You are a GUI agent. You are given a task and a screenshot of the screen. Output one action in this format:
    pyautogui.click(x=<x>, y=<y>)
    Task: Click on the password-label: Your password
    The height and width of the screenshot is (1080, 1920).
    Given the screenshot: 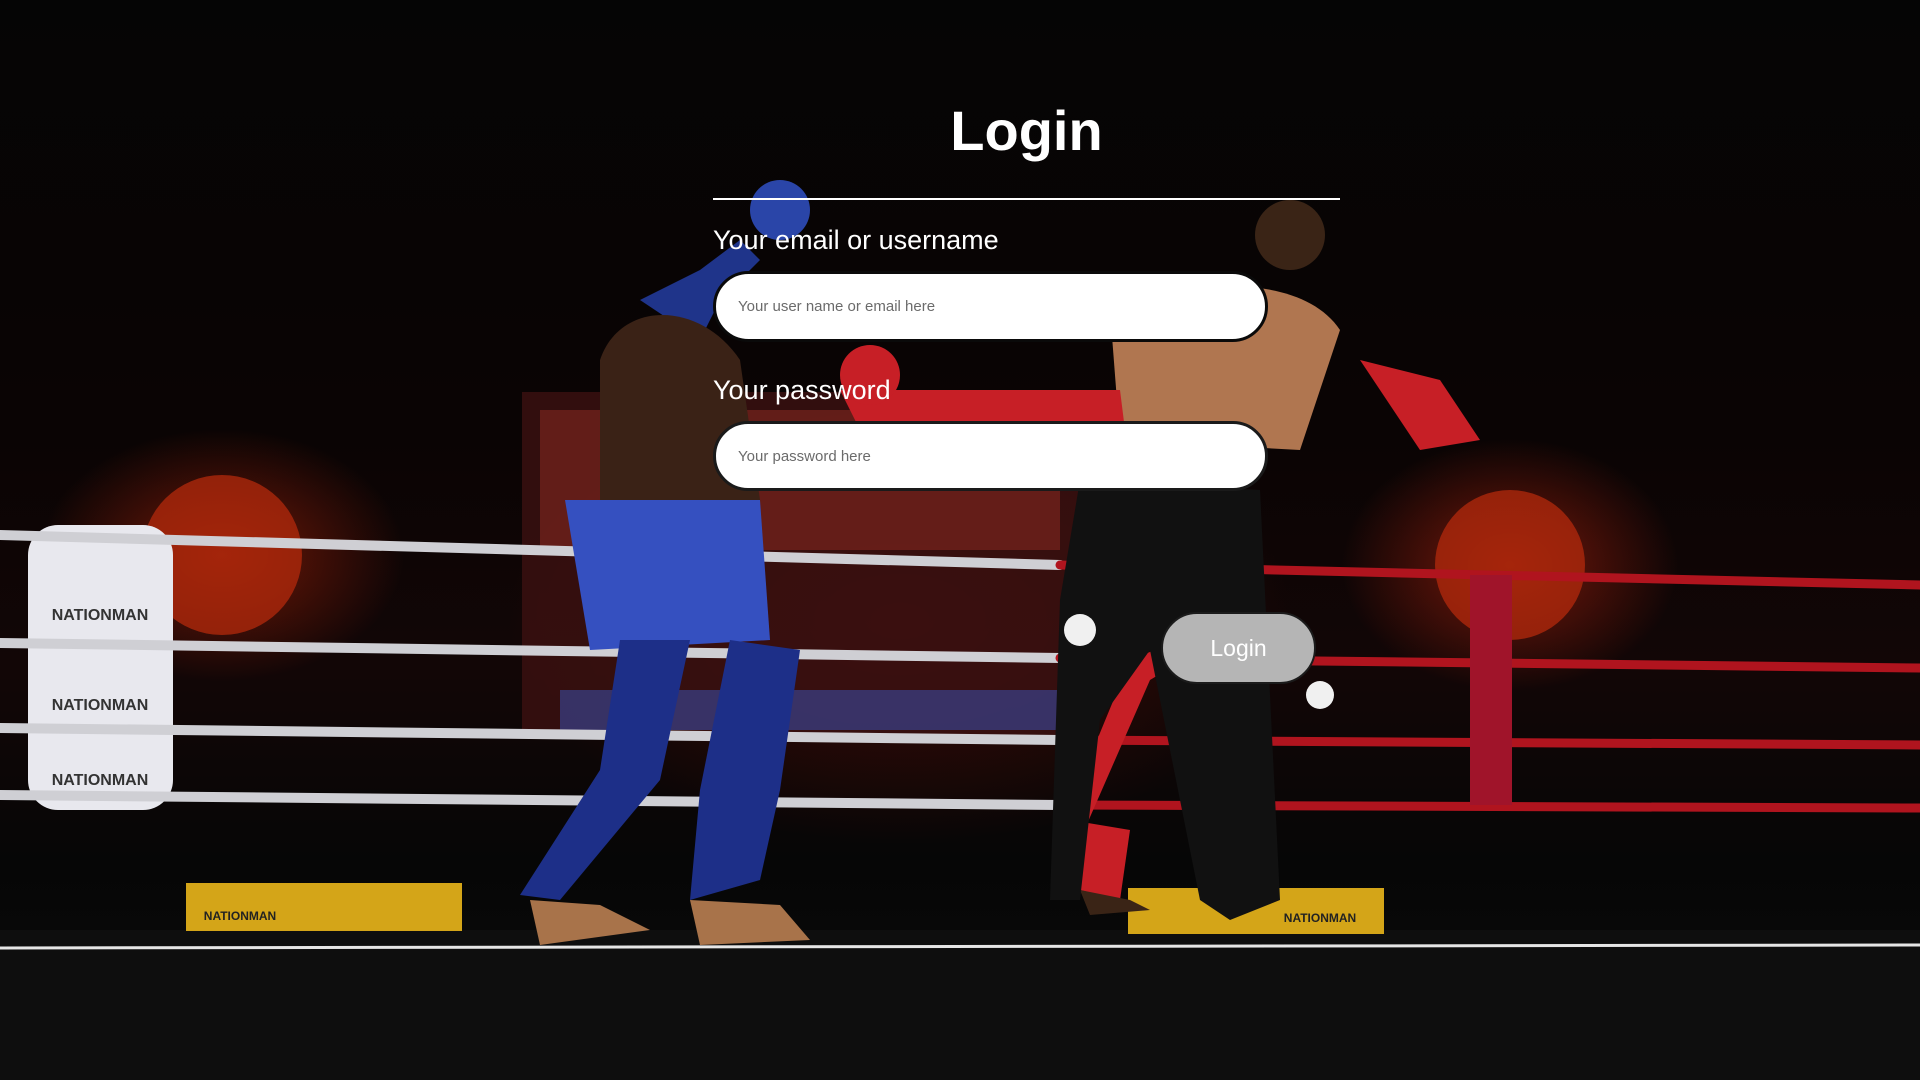 What is the action you would take?
    pyautogui.click(x=802, y=390)
    